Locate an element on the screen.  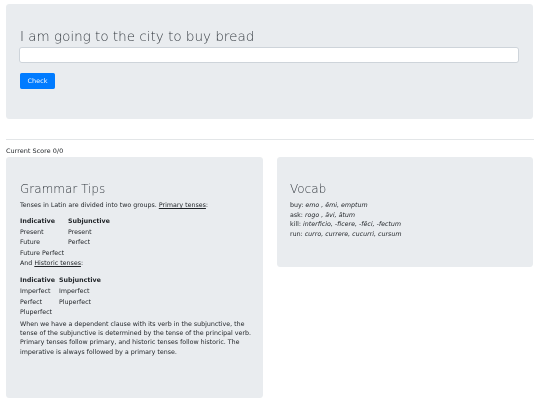
historic-header-subjunctive: Subjunctive is located at coordinates (80, 280).